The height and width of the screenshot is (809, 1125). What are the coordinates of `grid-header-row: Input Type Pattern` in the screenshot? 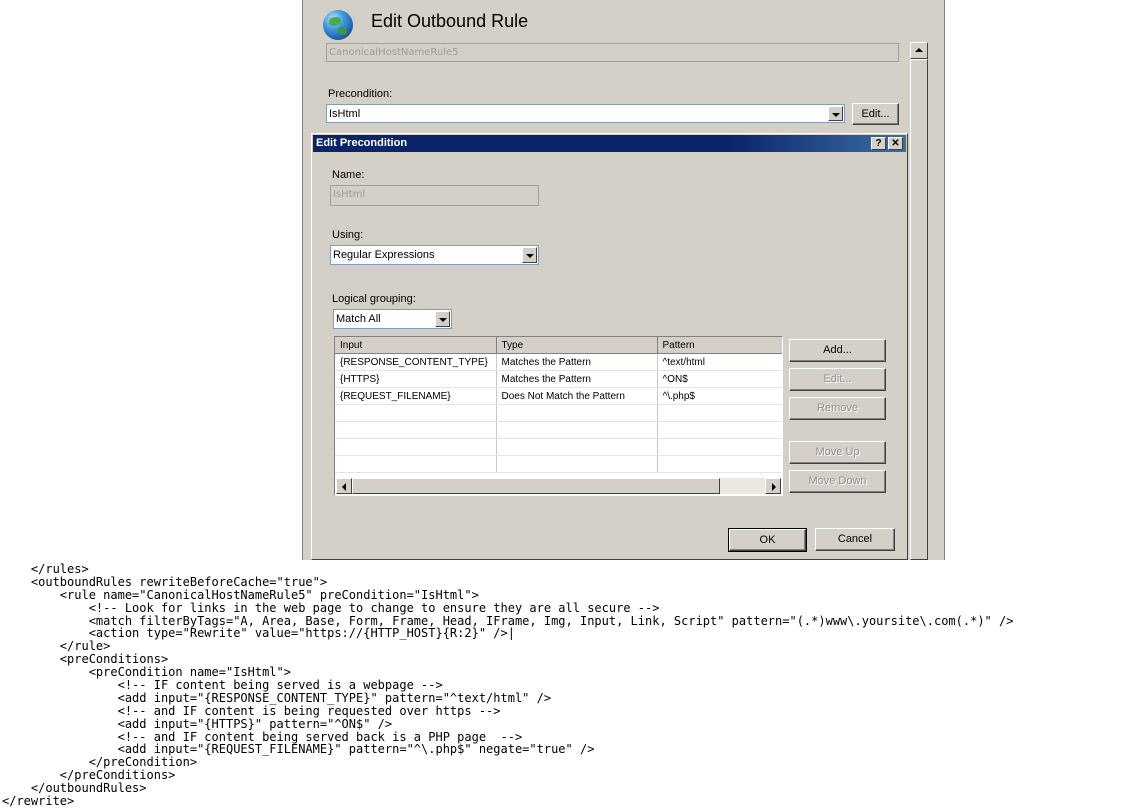 It's located at (558, 345).